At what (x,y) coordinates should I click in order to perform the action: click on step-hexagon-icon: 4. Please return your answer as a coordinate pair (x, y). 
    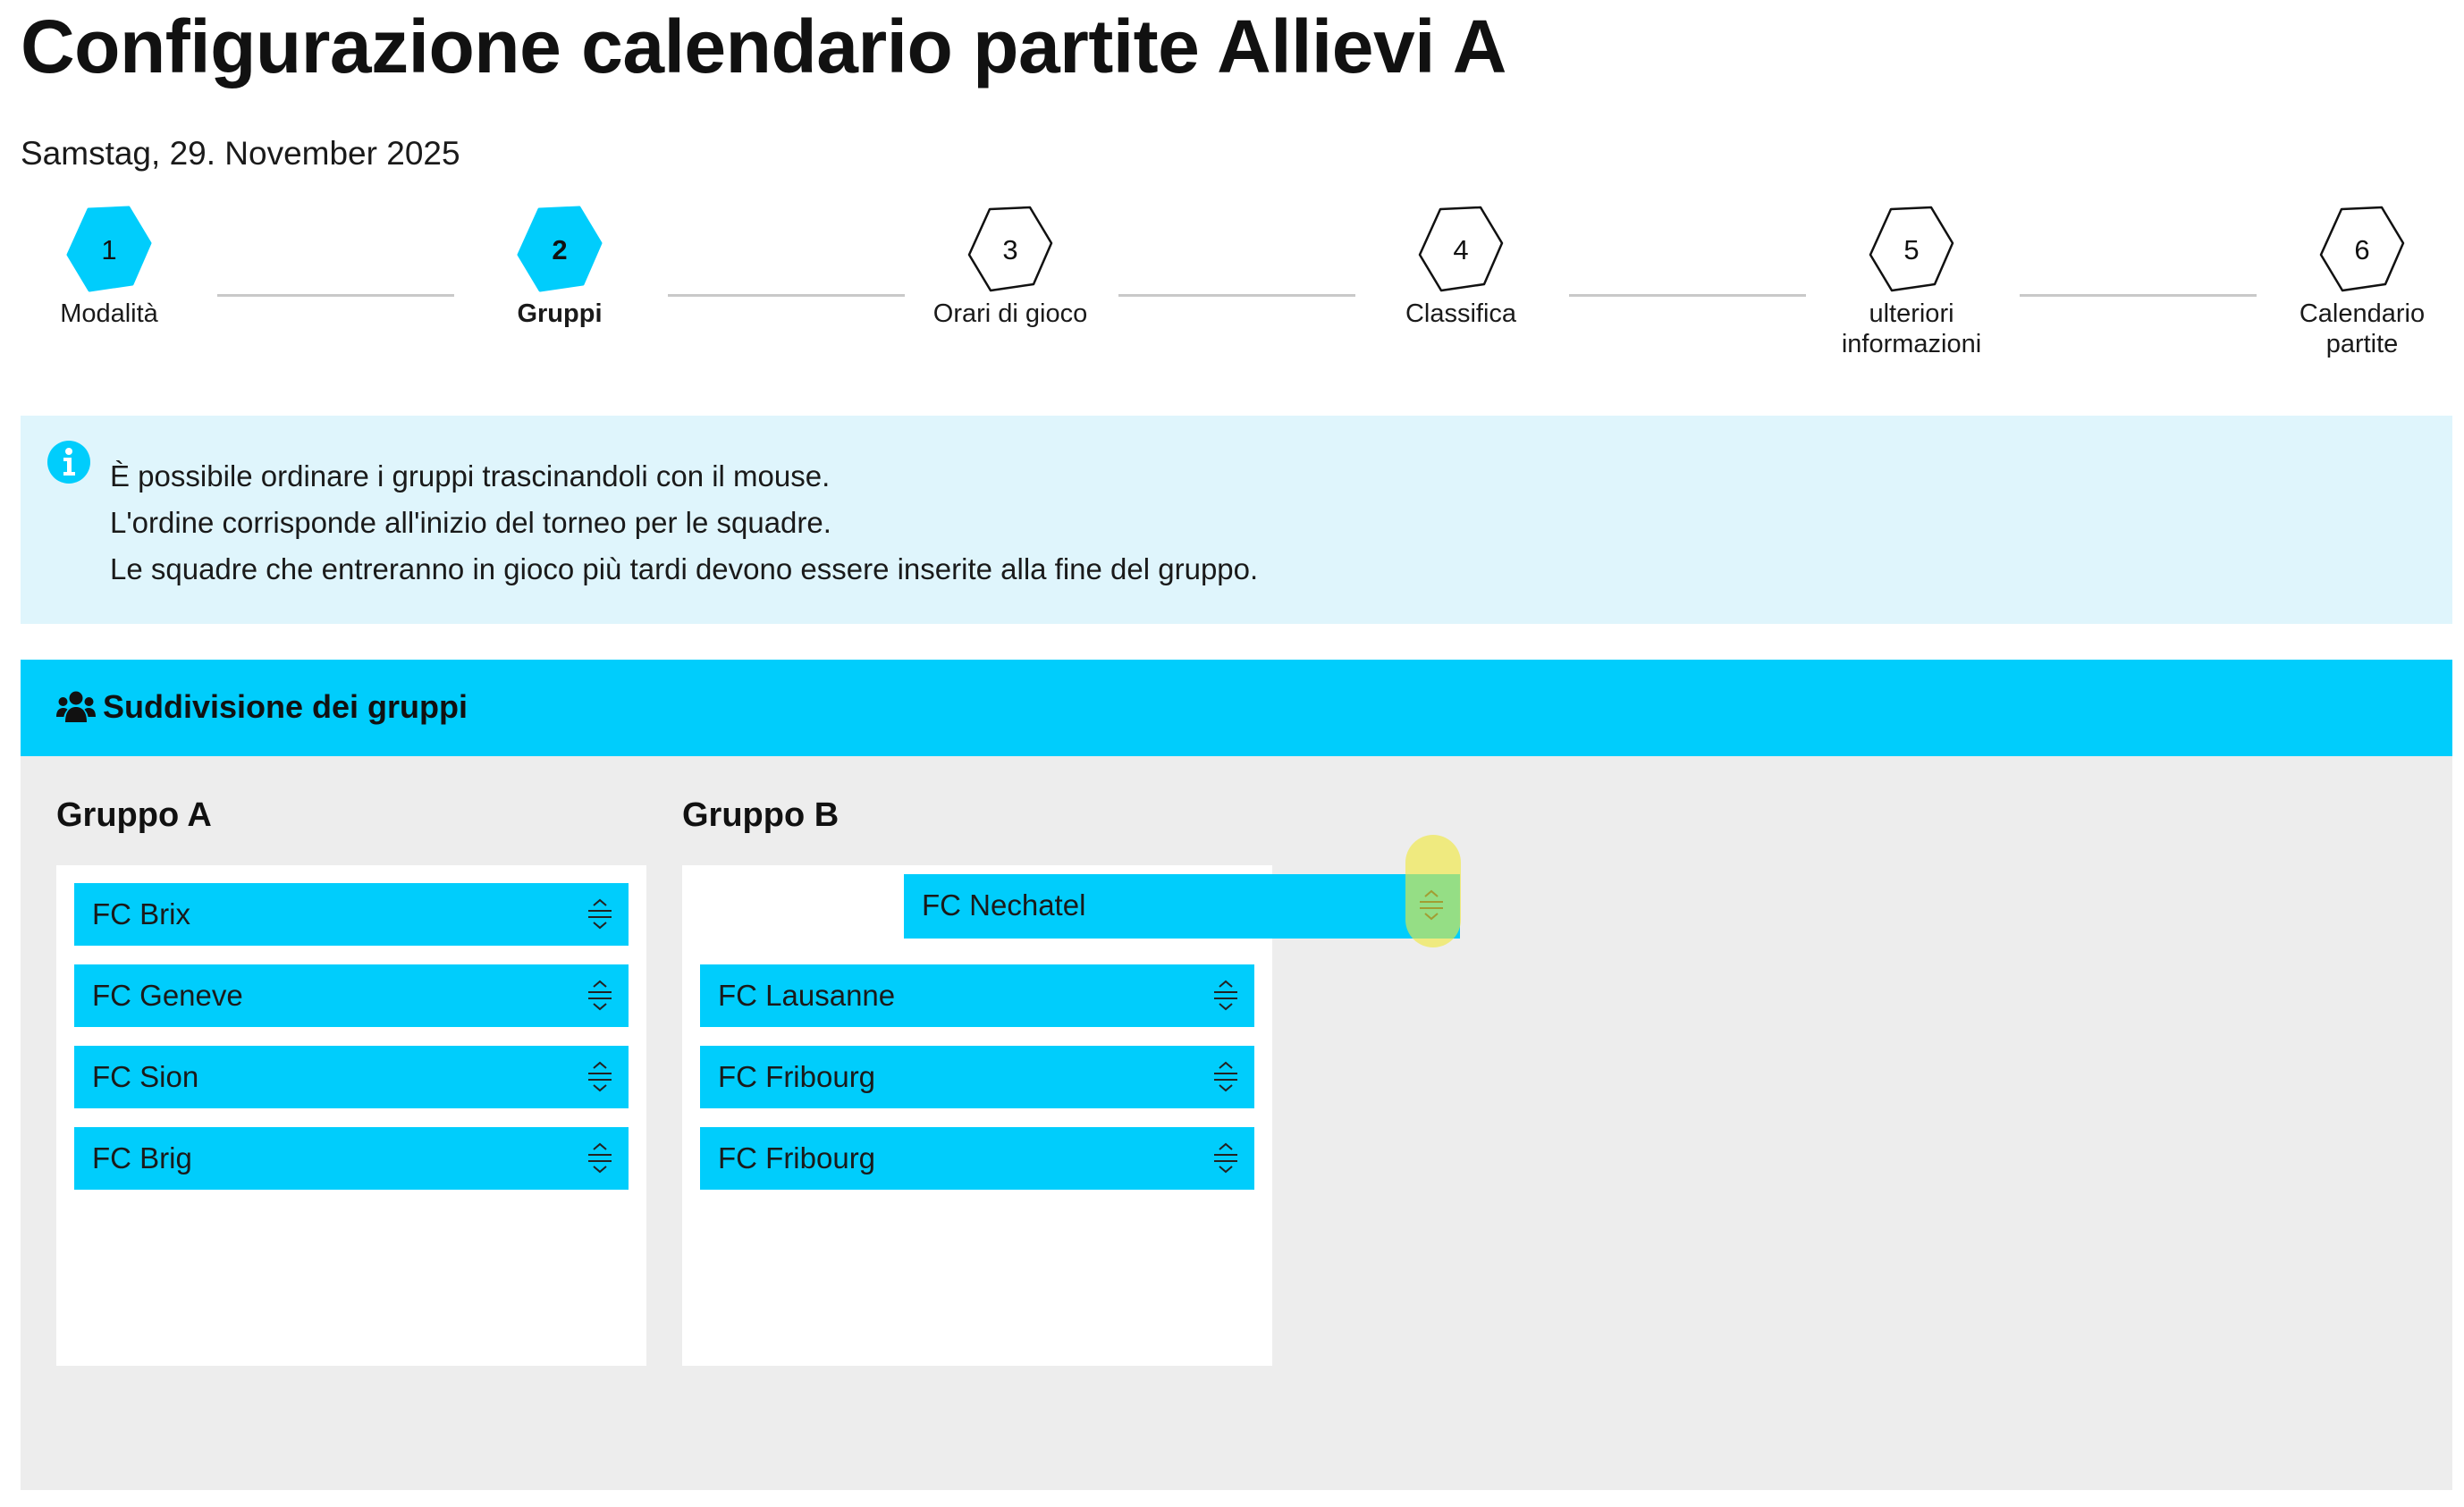
    Looking at the image, I should click on (1461, 250).